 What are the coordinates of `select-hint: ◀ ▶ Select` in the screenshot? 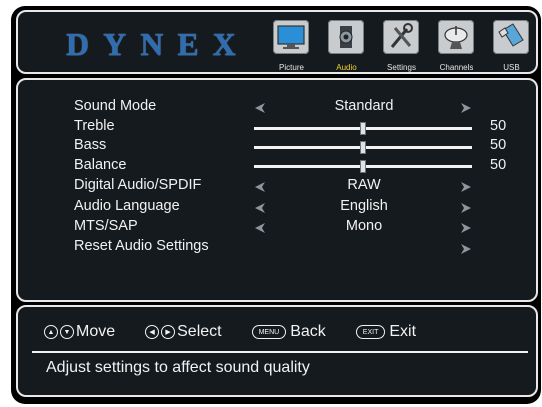 It's located at (183, 332).